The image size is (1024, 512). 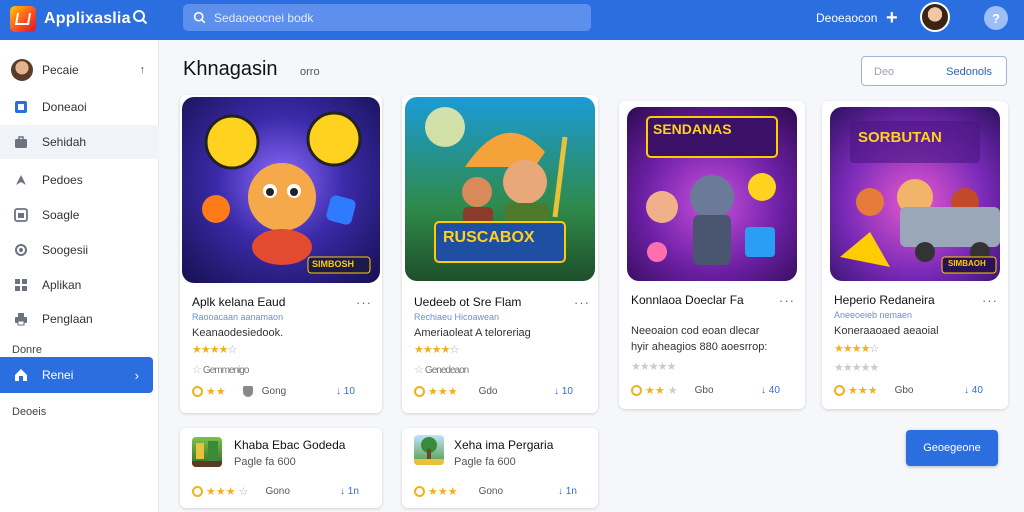 What do you see at coordinates (886, 331) in the screenshot?
I see `app-description: Koneraaoaed aeaoial` at bounding box center [886, 331].